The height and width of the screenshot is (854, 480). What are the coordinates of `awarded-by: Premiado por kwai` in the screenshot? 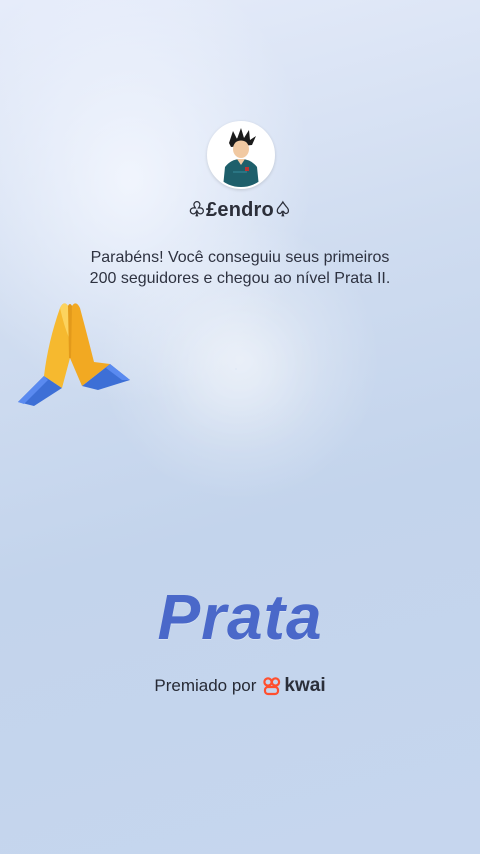 It's located at (240, 686).